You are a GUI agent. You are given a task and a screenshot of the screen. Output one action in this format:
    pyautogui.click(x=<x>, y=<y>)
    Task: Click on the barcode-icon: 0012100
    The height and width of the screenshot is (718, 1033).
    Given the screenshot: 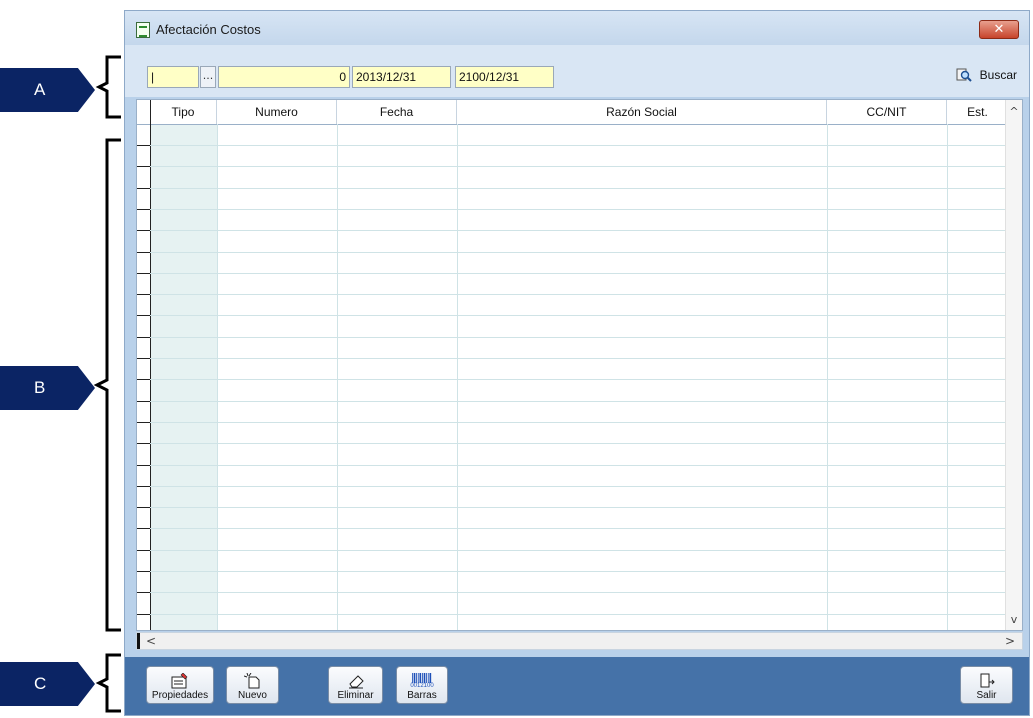 What is the action you would take?
    pyautogui.click(x=422, y=681)
    